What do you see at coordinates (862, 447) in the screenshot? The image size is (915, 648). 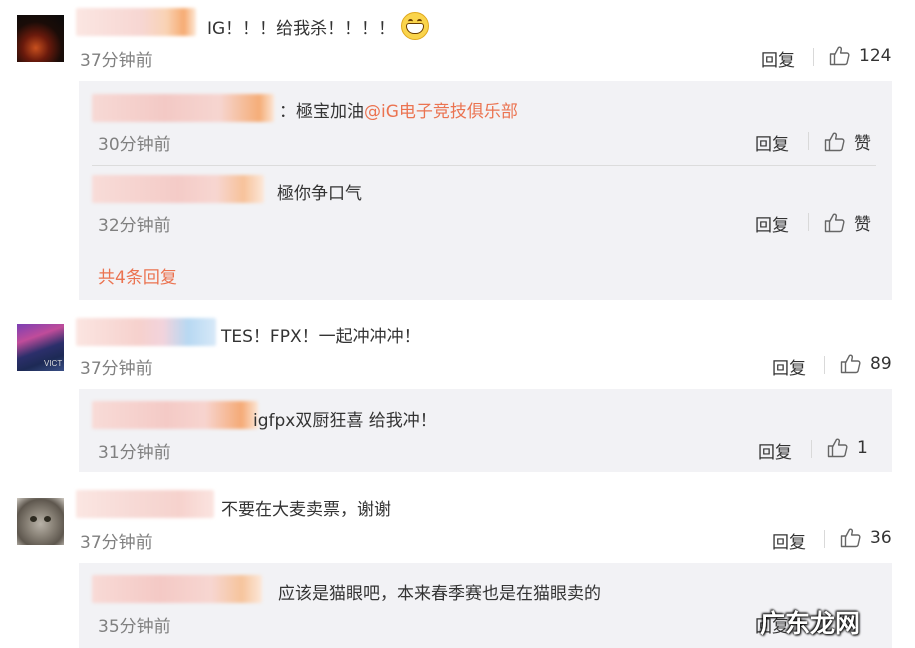 I see `like-count: 1` at bounding box center [862, 447].